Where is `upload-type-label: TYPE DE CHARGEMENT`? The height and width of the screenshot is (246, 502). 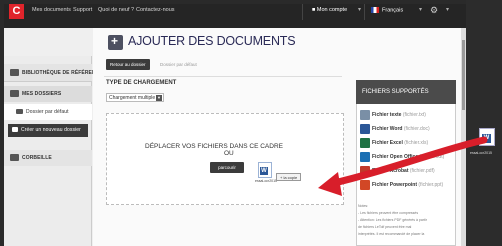 upload-type-label: TYPE DE CHARGEMENT is located at coordinates (141, 83).